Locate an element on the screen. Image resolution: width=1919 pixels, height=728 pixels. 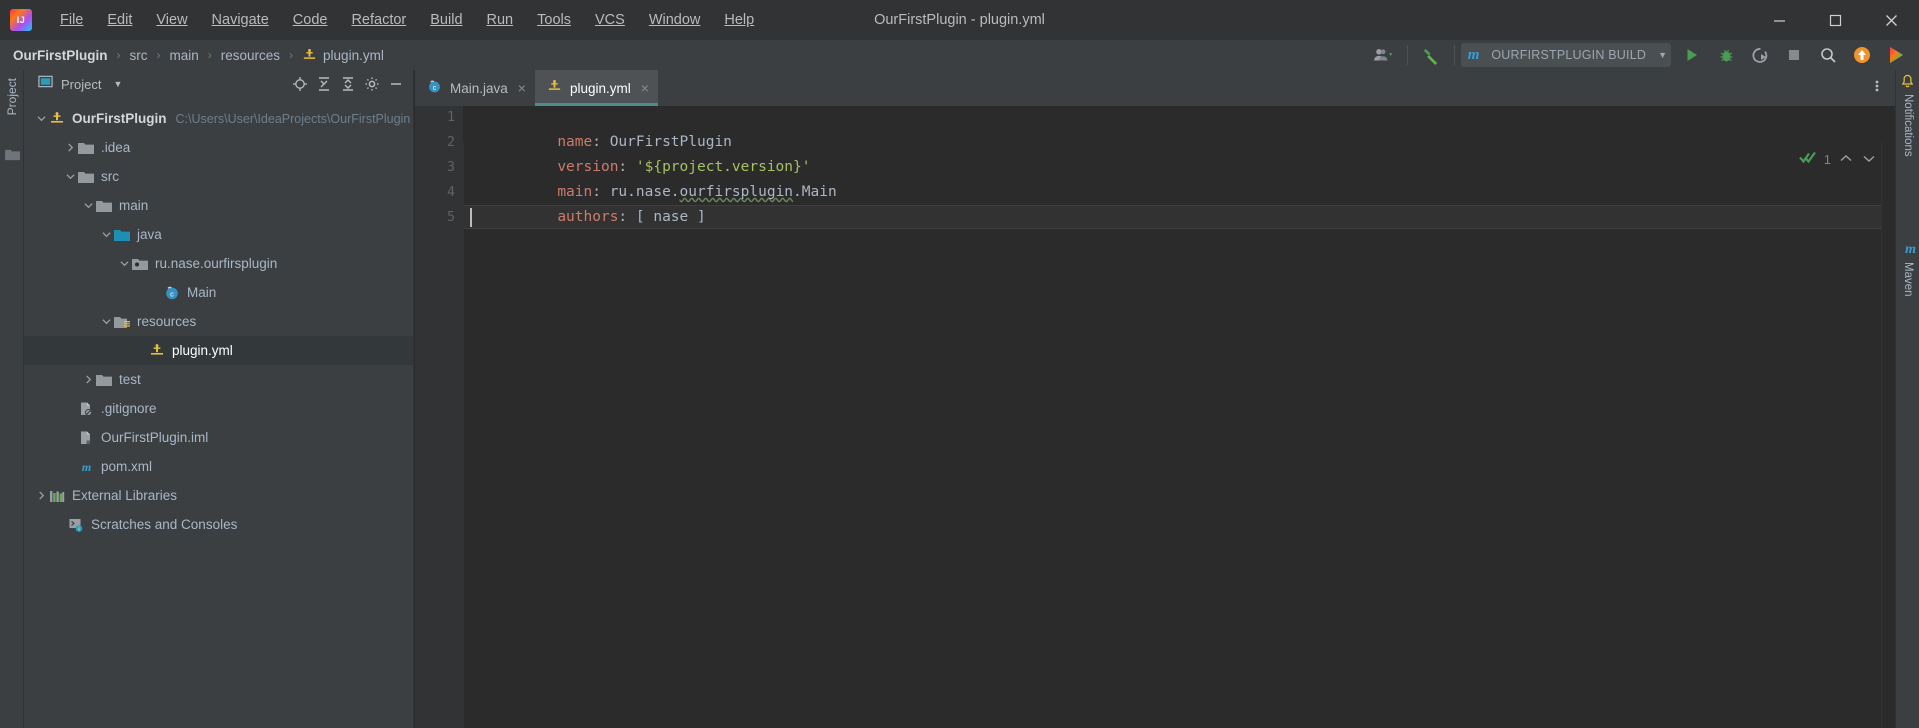
menu-item-vcs: VCS is located at coordinates (610, 20).